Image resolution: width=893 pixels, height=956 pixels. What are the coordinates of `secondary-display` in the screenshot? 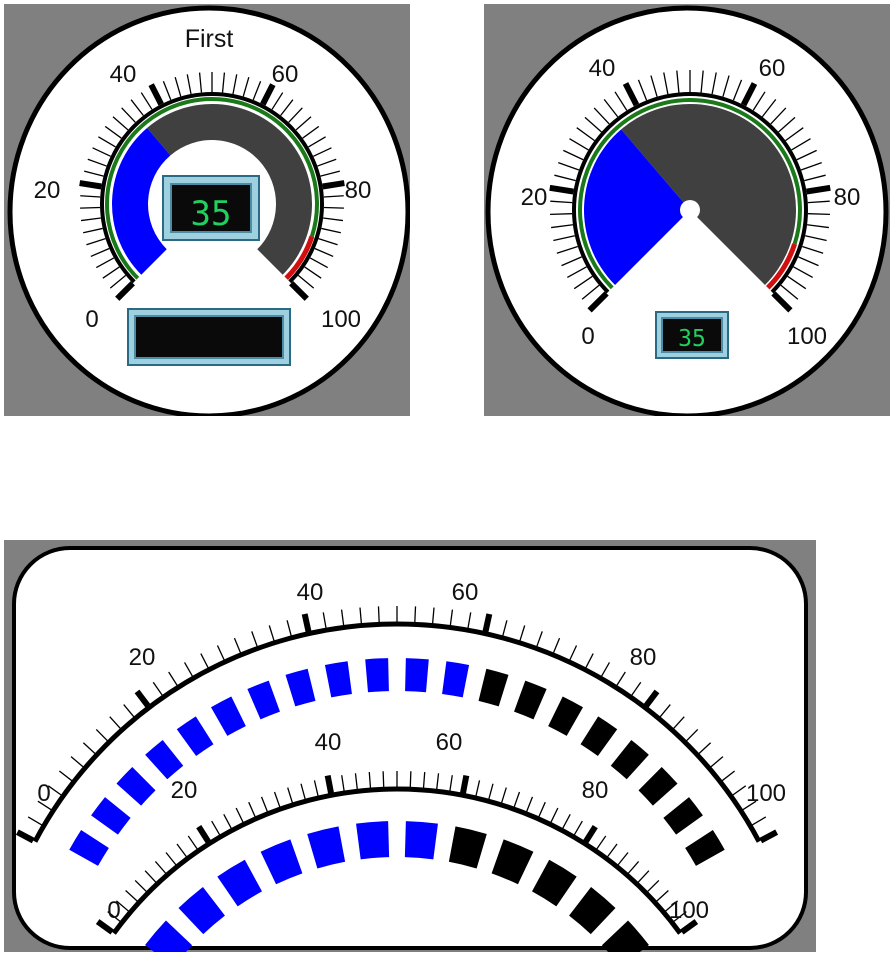 It's located at (209, 337).